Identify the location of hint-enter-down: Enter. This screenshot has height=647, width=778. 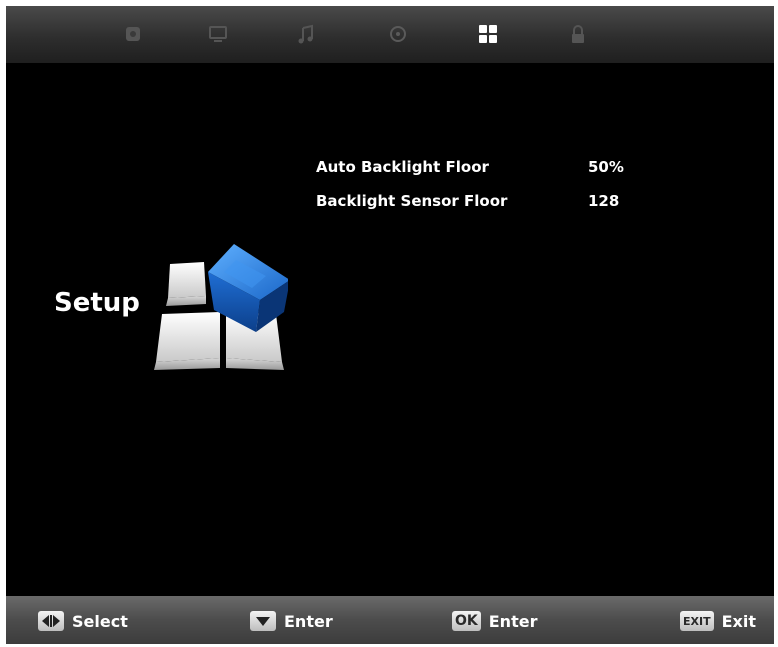
(291, 621).